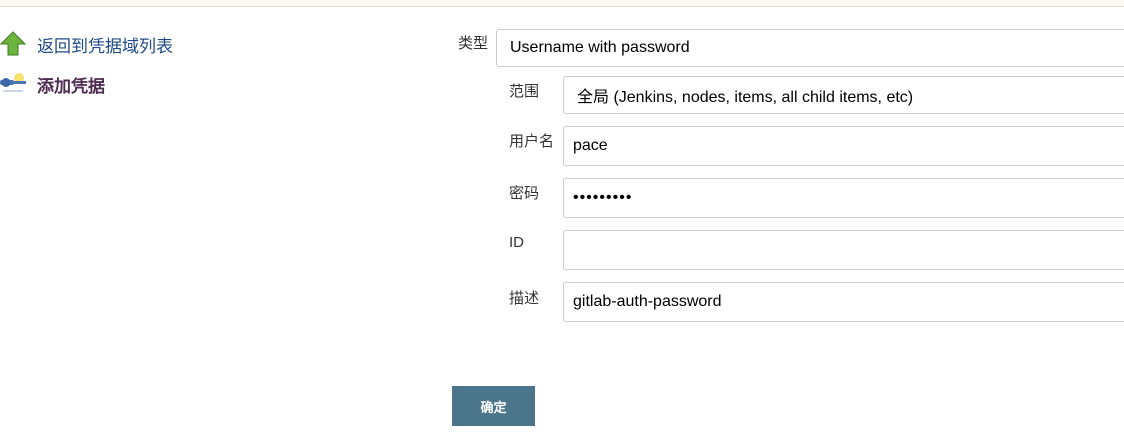  What do you see at coordinates (473, 43) in the screenshot?
I see `kind-label: 类型` at bounding box center [473, 43].